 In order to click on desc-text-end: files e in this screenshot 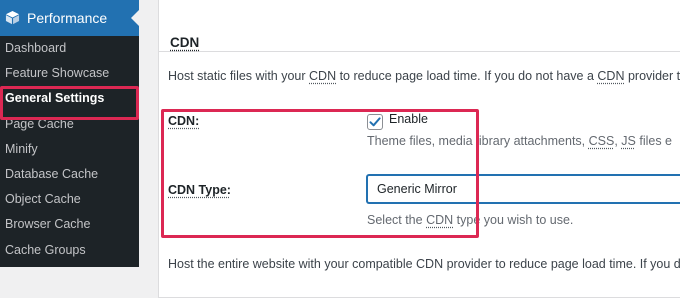, I will do `click(654, 141)`.